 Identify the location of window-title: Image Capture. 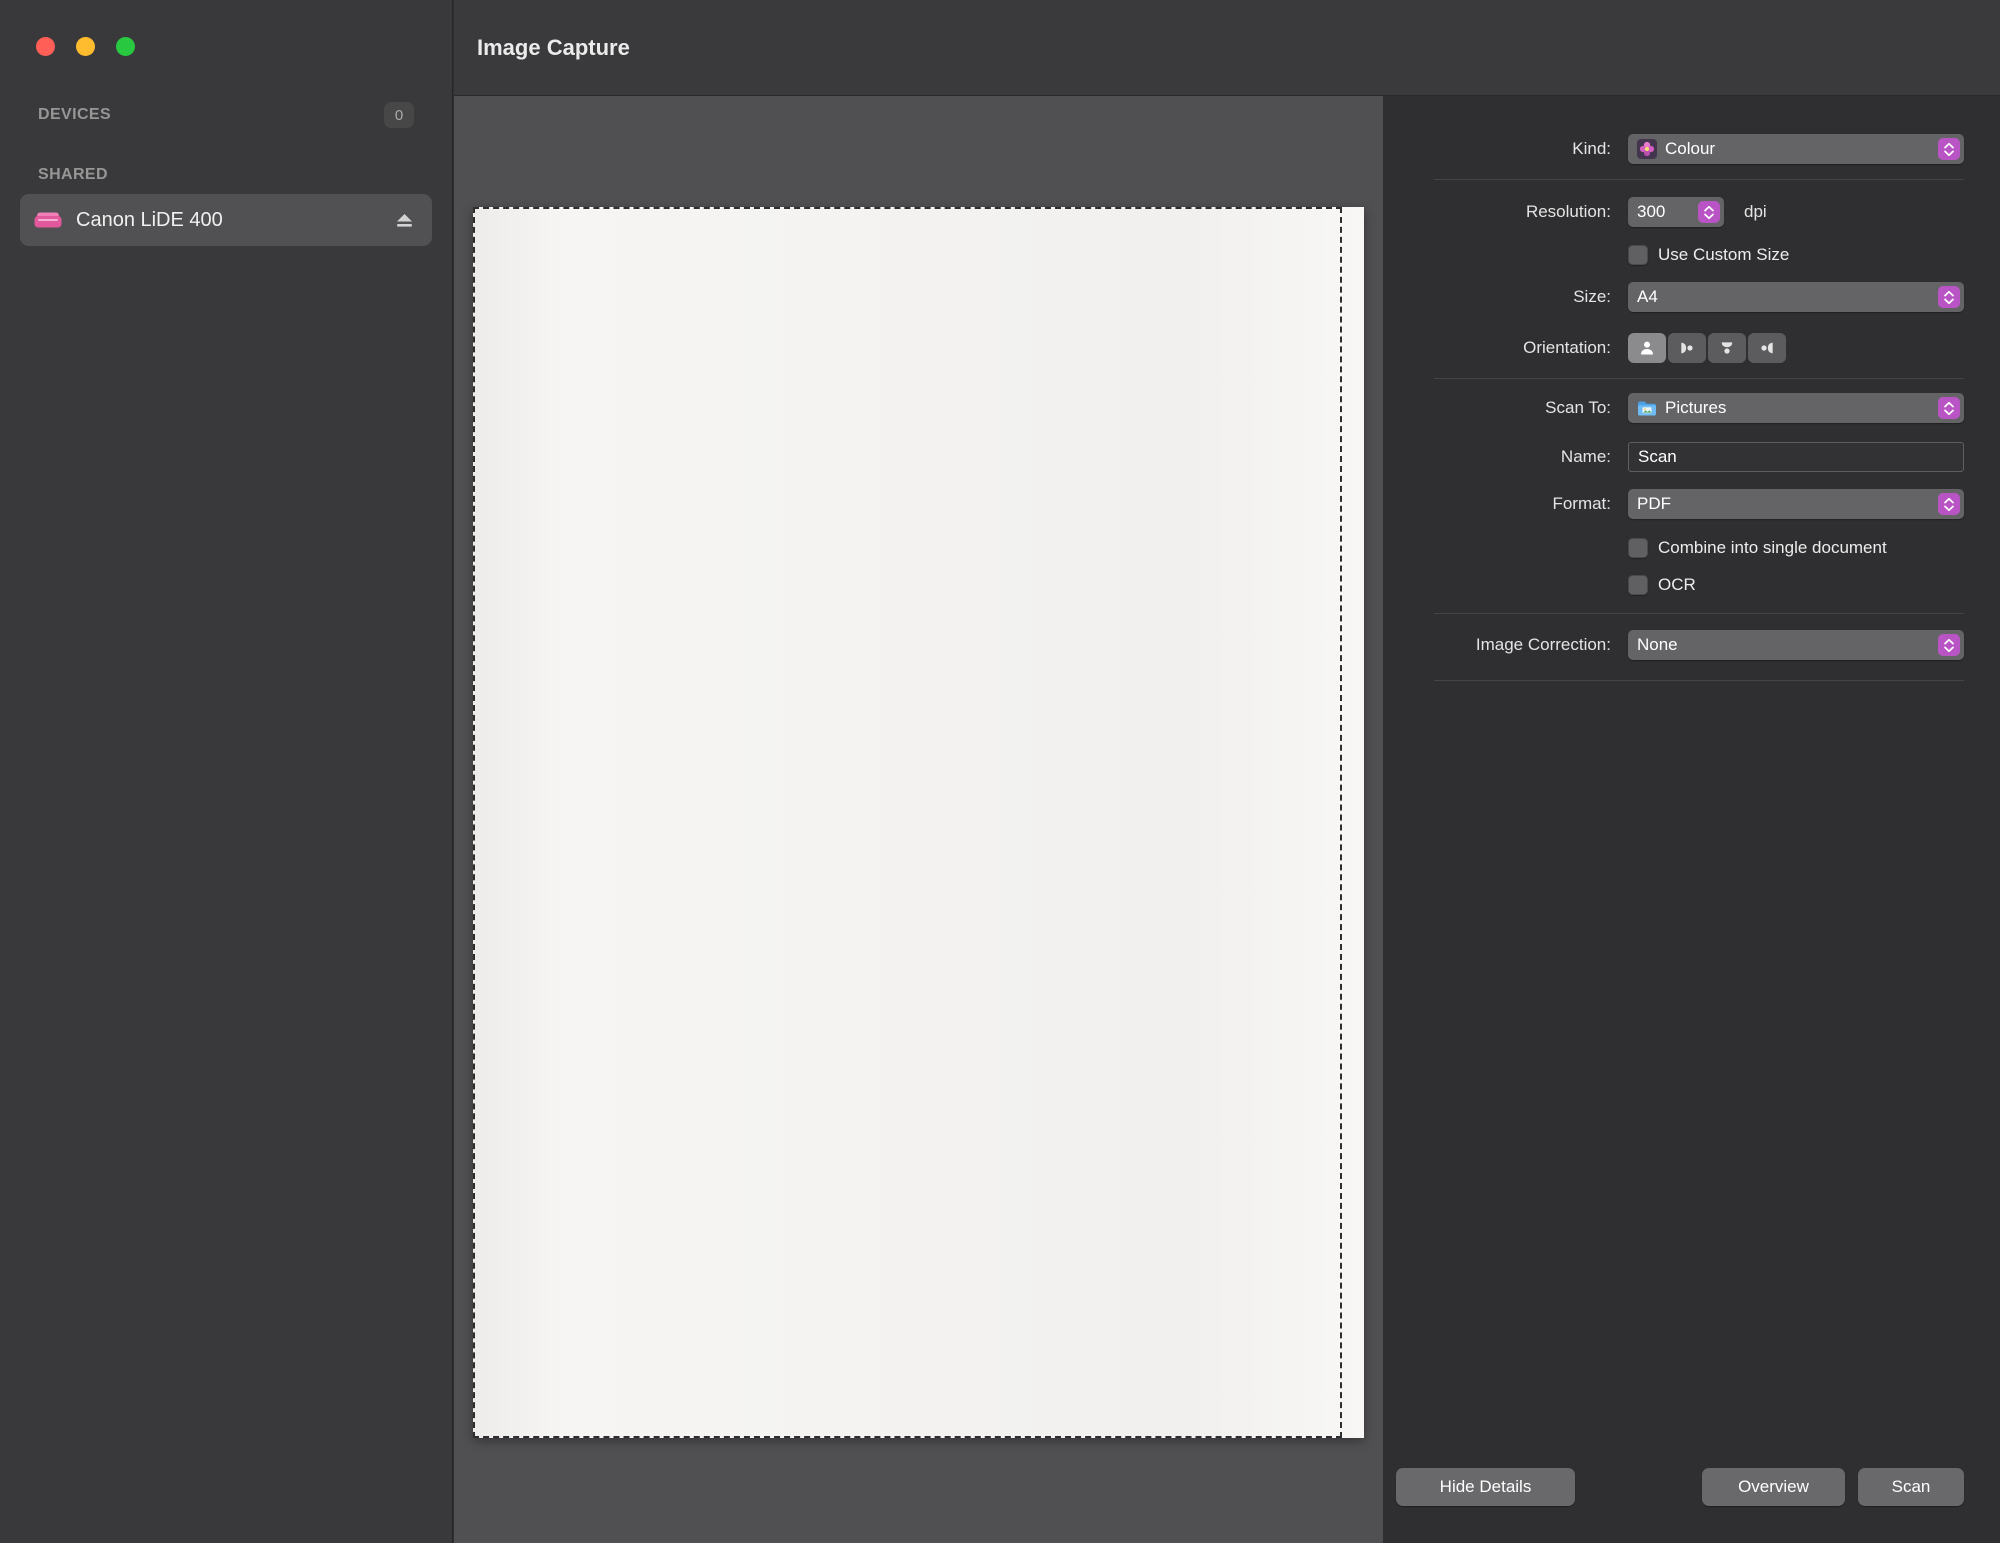
(553, 47).